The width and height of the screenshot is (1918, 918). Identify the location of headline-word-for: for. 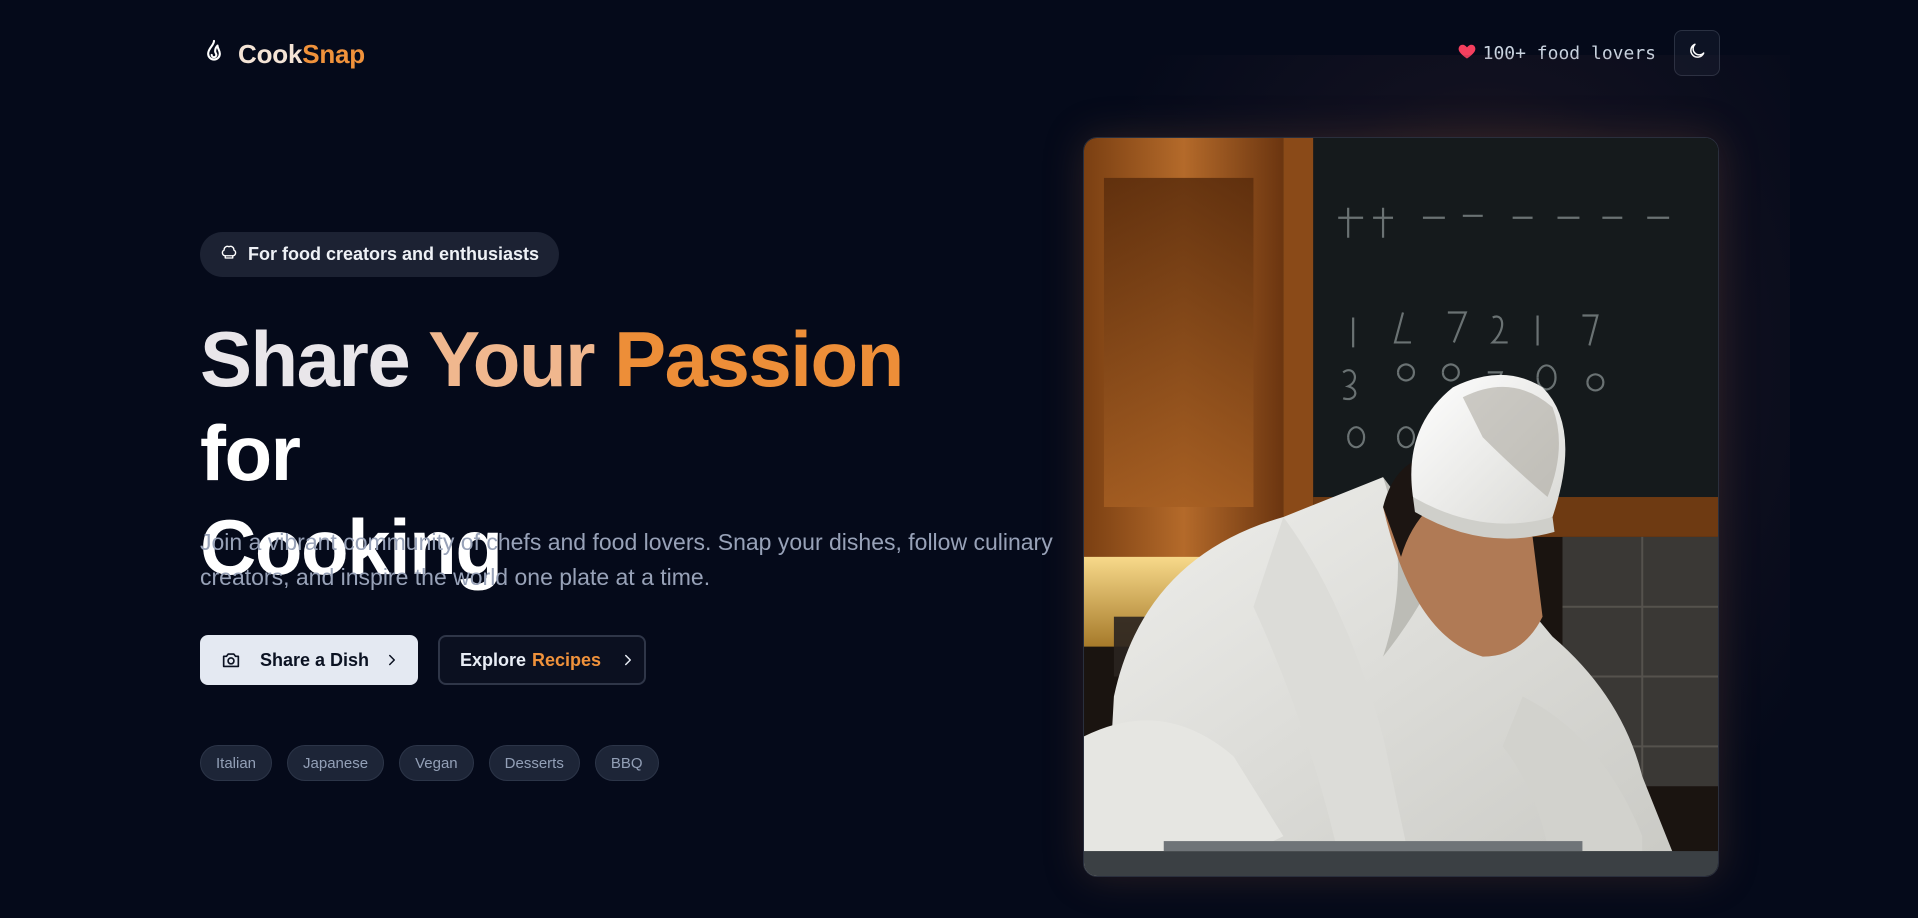
(250, 453).